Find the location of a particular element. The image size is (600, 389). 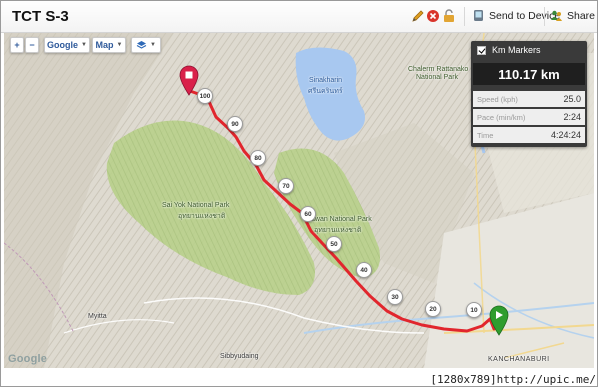

km-marker-80: 80 is located at coordinates (258, 158).